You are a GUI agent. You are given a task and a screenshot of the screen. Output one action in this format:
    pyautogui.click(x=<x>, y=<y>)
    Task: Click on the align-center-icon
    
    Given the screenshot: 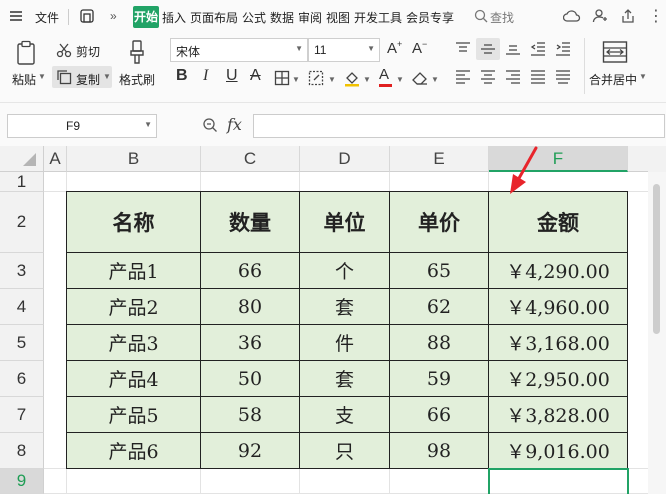 What is the action you would take?
    pyautogui.click(x=488, y=78)
    